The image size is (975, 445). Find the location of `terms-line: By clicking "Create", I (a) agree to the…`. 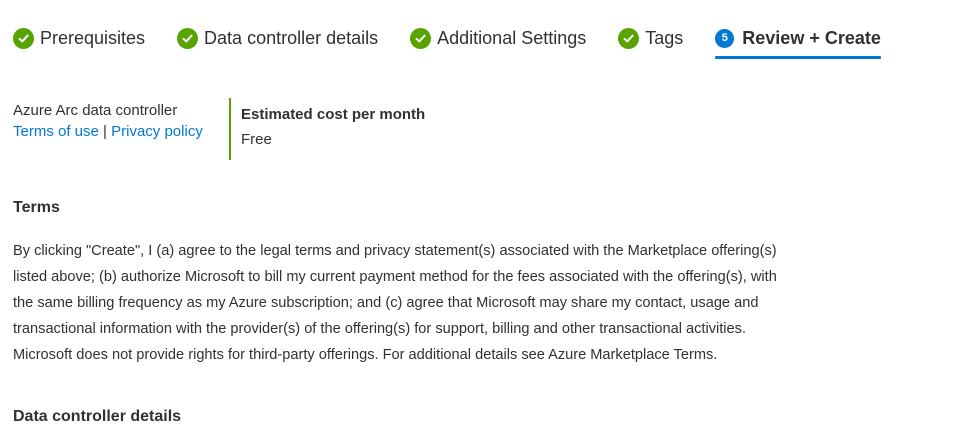

terms-line: By clicking "Create", I (a) agree to the… is located at coordinates (395, 251).